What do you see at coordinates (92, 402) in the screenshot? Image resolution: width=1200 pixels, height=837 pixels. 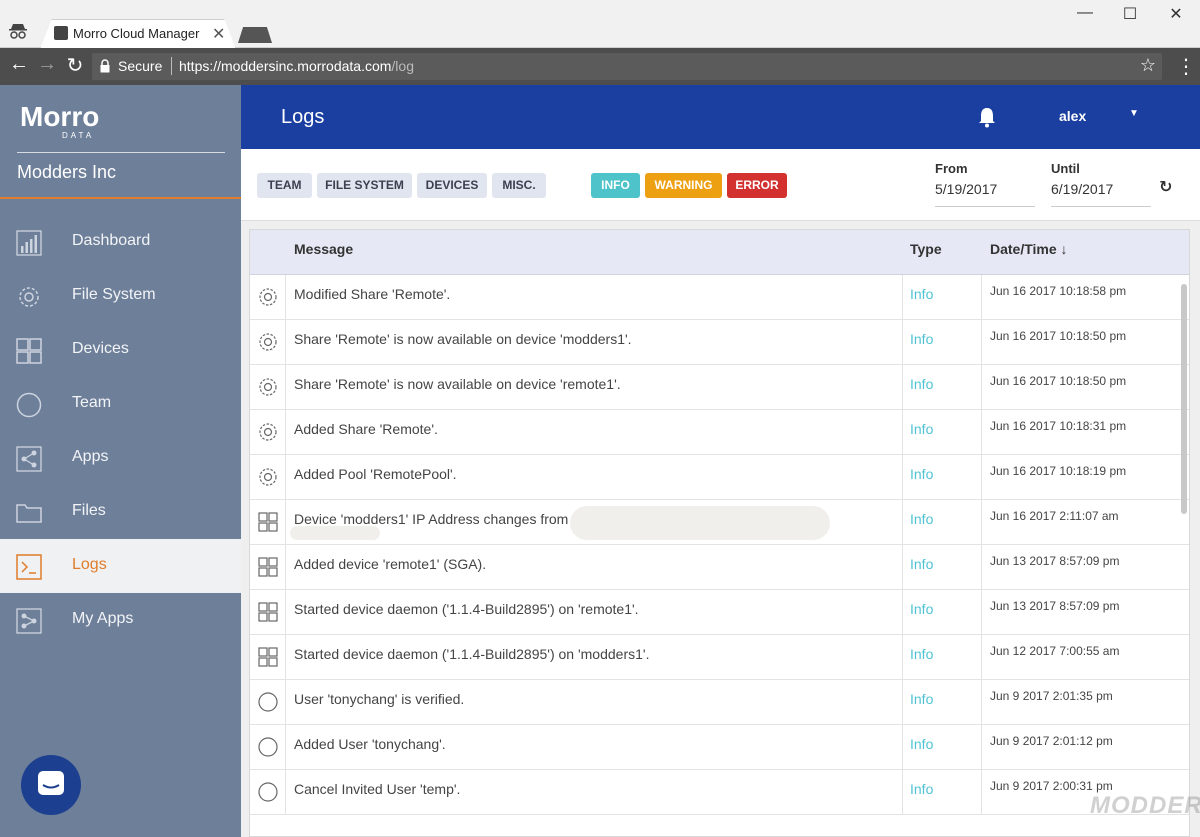 I see `sidebar-item-label: Team` at bounding box center [92, 402].